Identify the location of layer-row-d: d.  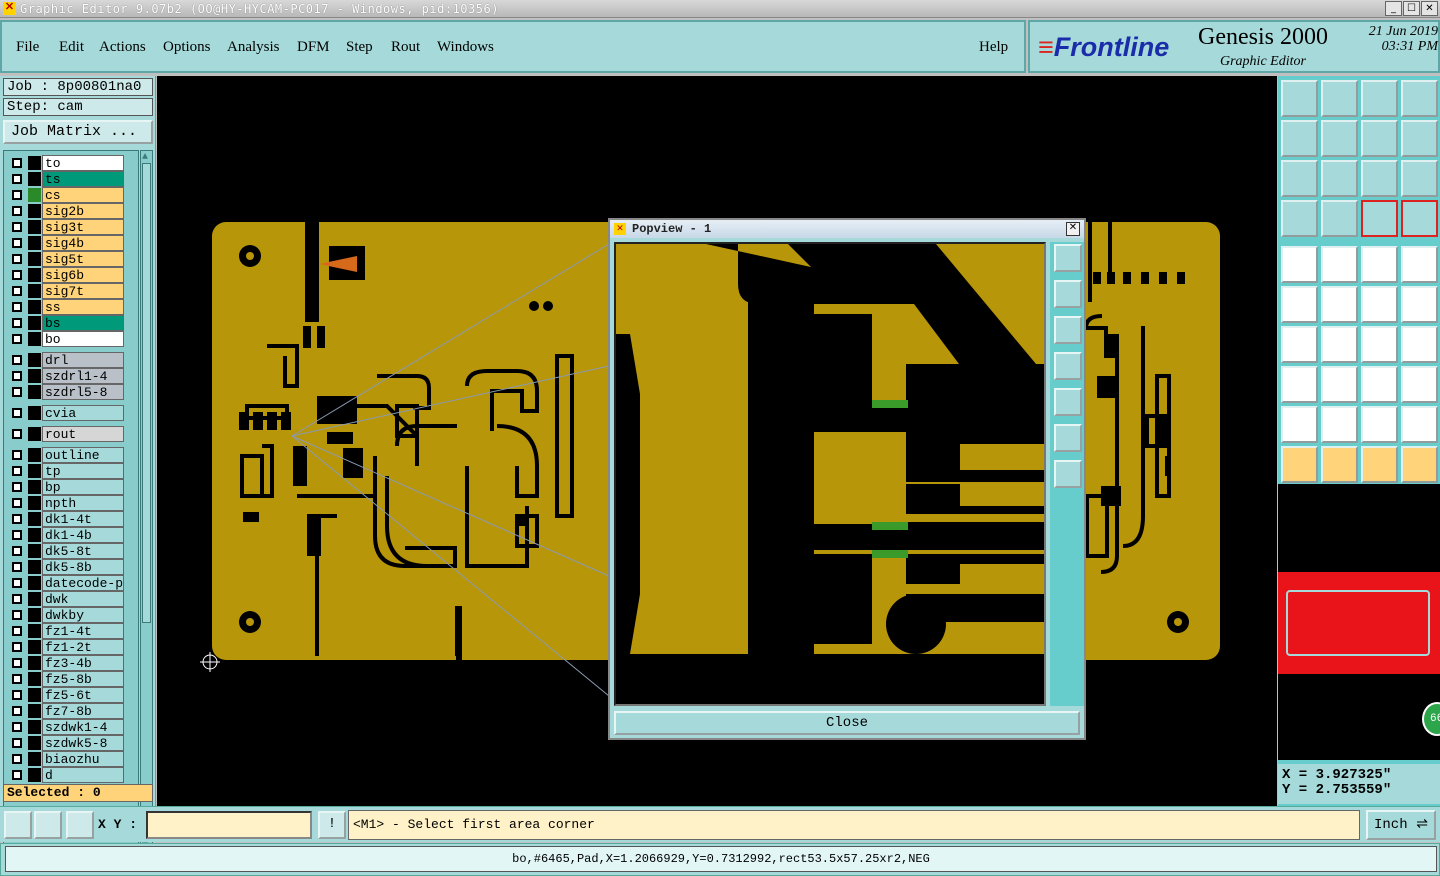
(68, 775).